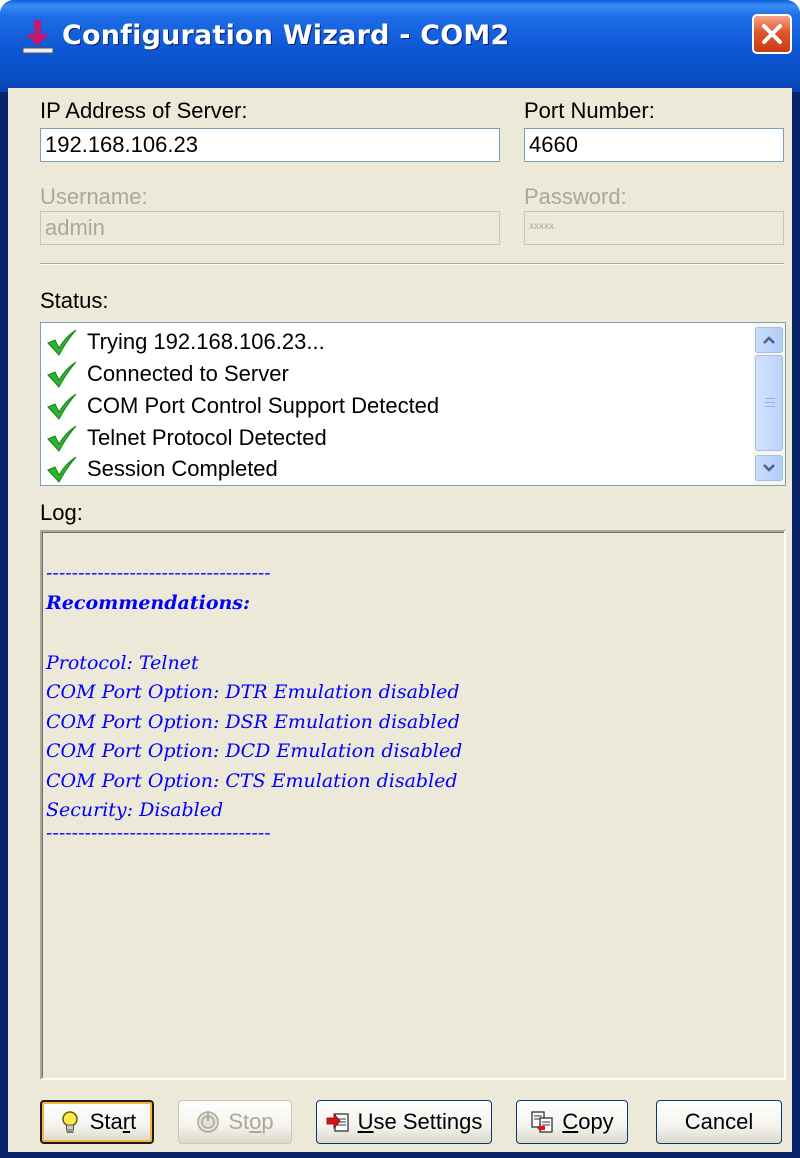  What do you see at coordinates (252, 781) in the screenshot?
I see `log-line: COM Port Option: CTS Emulation disabled` at bounding box center [252, 781].